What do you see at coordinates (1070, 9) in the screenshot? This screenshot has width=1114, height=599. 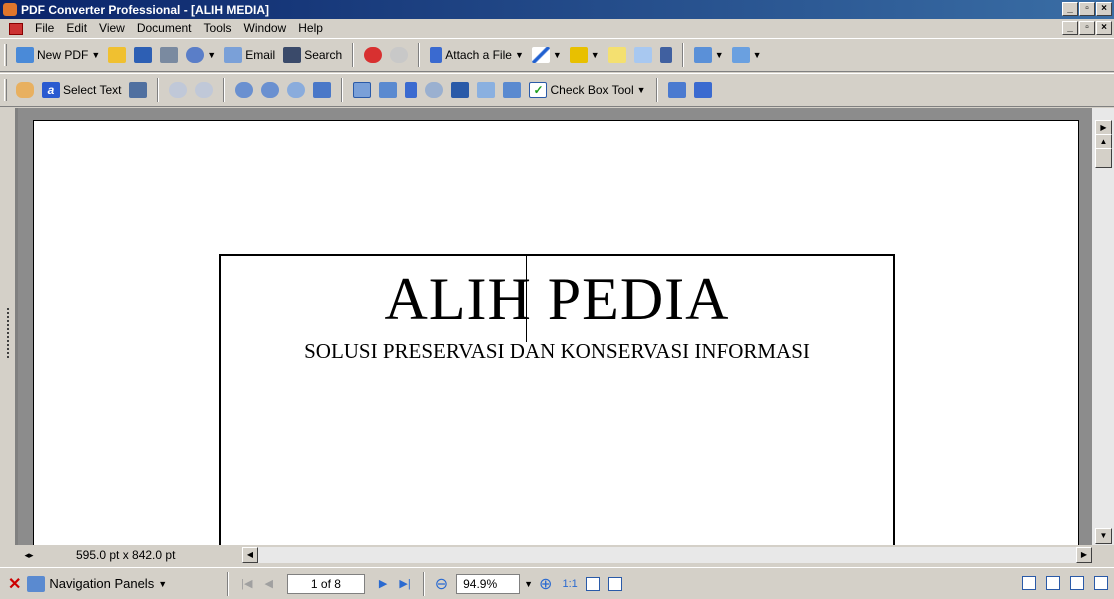 I see `minimize-button: _` at bounding box center [1070, 9].